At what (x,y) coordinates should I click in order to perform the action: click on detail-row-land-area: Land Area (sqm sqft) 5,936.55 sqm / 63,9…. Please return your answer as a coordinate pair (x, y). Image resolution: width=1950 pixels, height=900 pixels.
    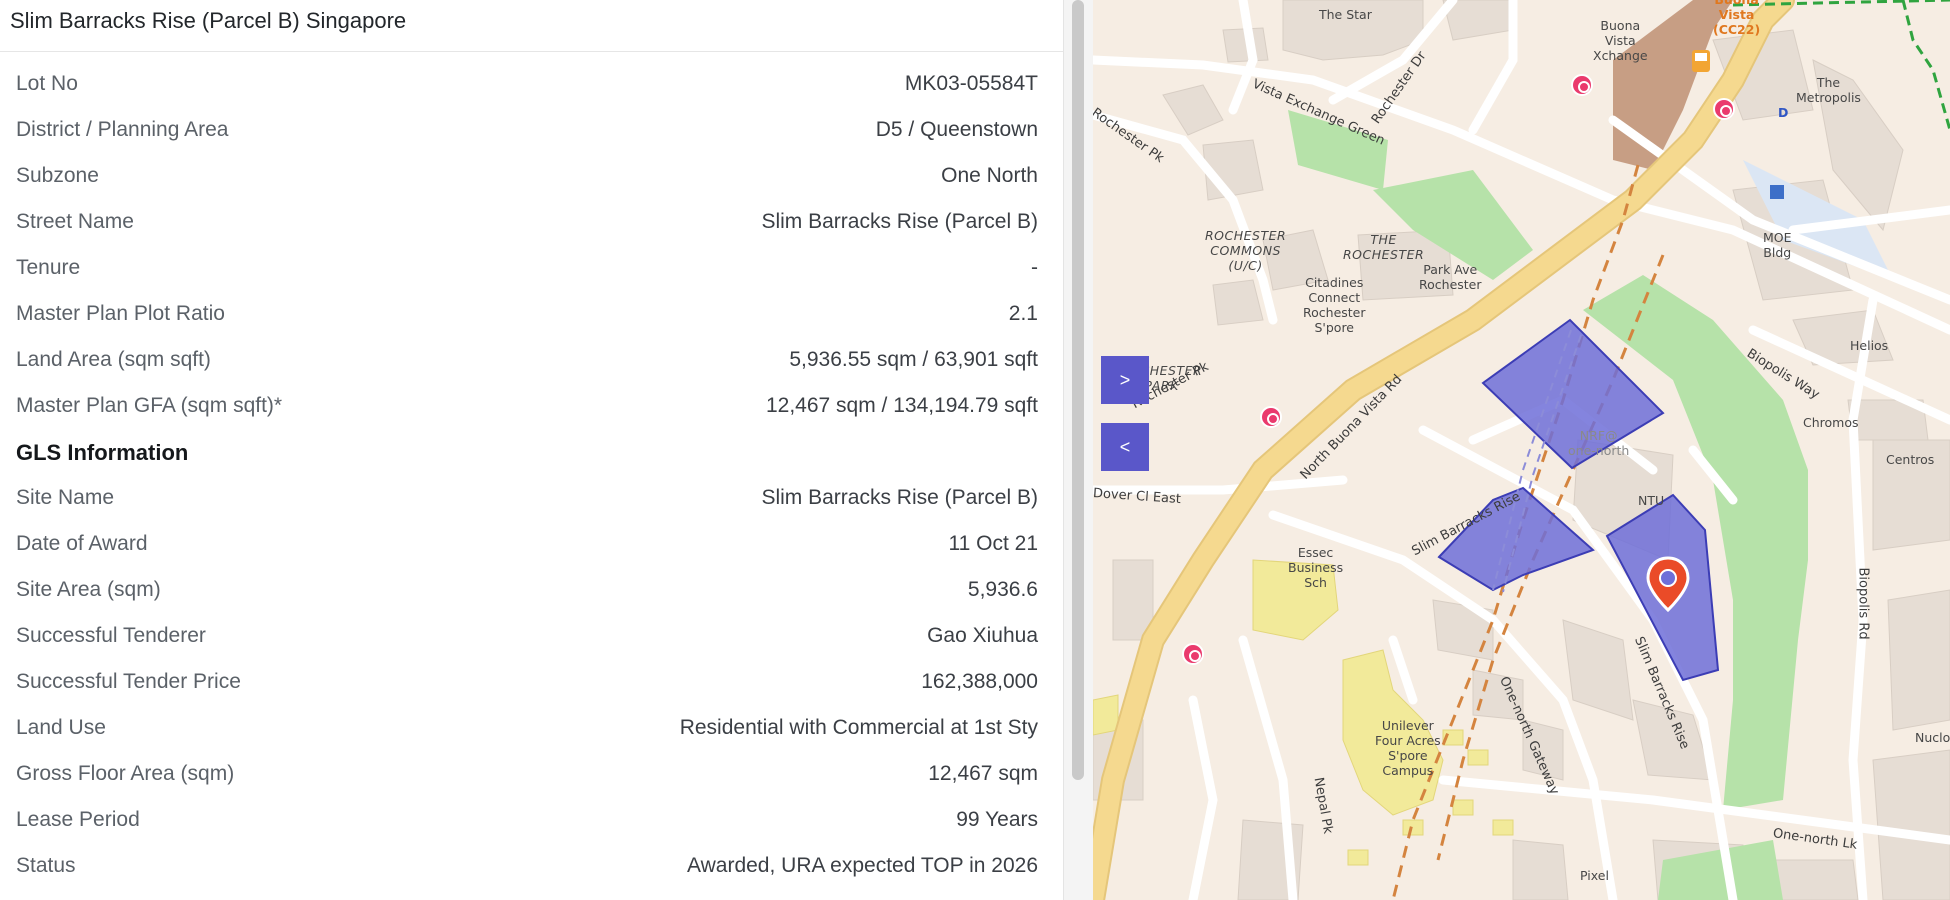
    Looking at the image, I should click on (531, 361).